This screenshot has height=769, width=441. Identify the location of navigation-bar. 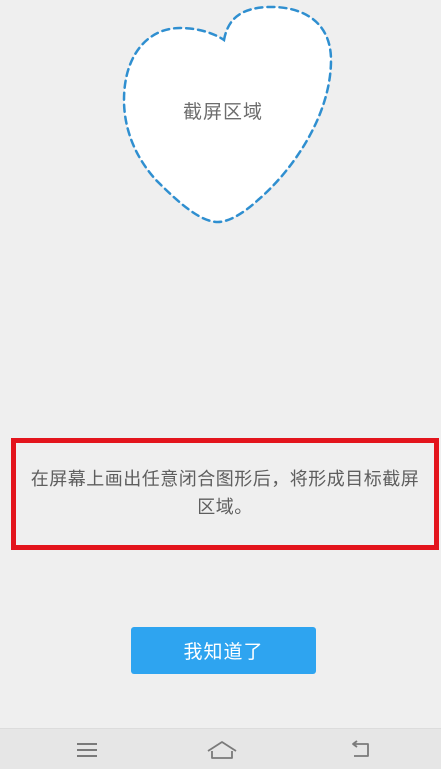
(220, 748).